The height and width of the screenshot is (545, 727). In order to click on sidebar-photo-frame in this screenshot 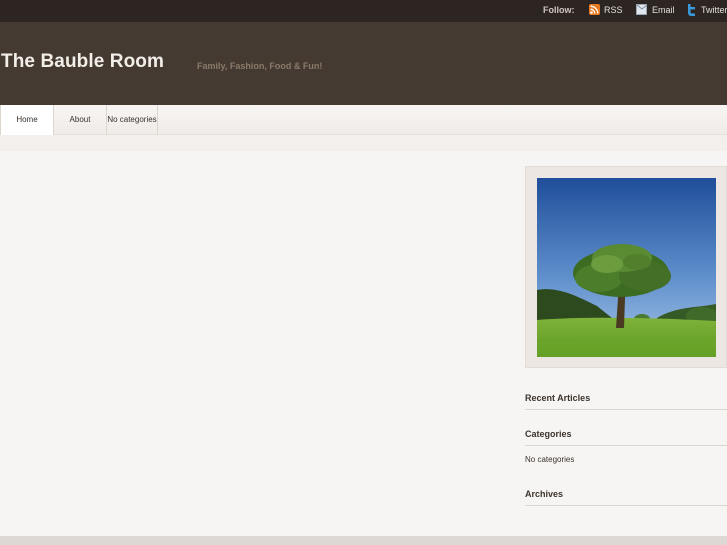, I will do `click(626, 267)`.